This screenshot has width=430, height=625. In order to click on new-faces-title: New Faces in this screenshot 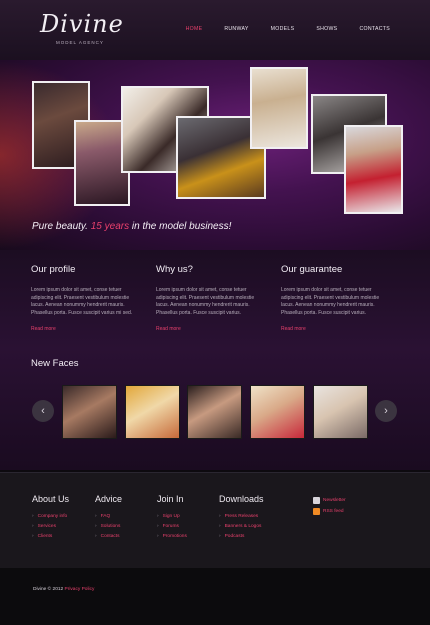, I will do `click(55, 363)`.